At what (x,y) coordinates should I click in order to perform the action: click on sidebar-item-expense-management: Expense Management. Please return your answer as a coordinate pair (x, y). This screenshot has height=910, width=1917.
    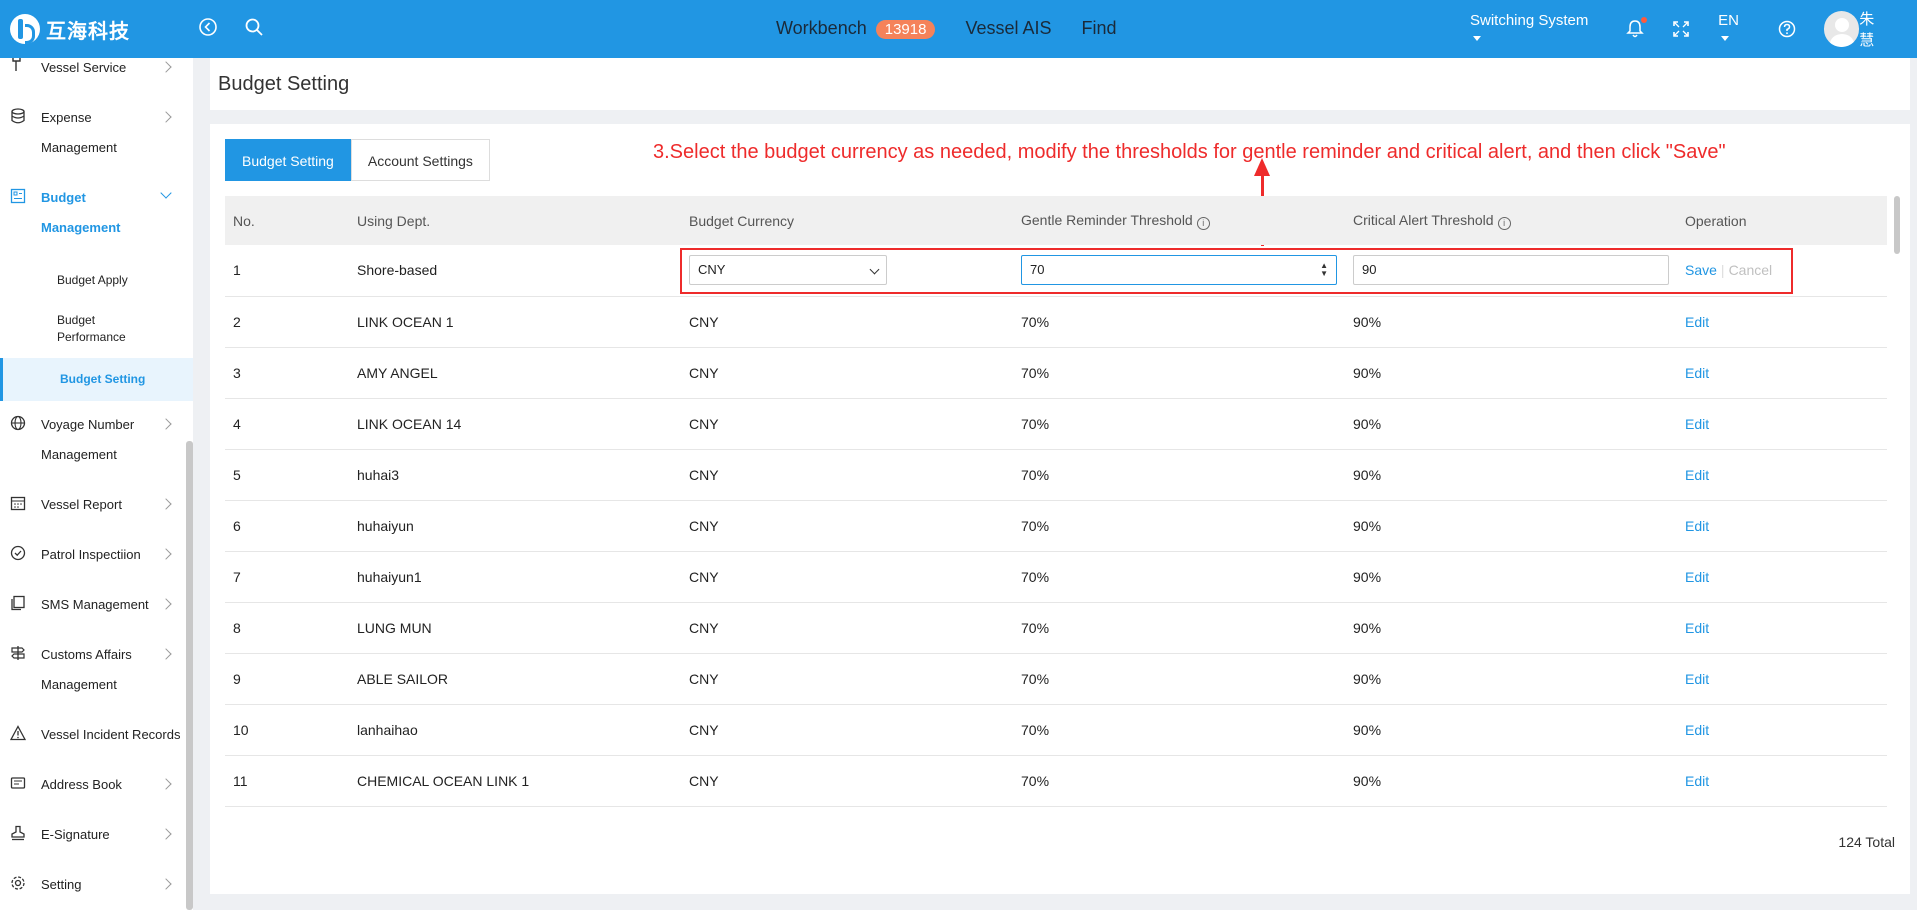
    Looking at the image, I should click on (93, 138).